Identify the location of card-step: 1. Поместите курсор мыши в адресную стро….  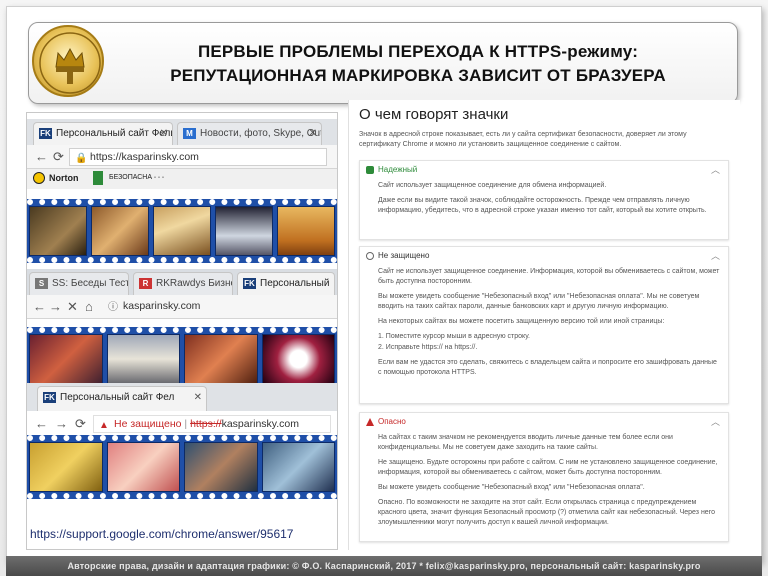
(454, 336).